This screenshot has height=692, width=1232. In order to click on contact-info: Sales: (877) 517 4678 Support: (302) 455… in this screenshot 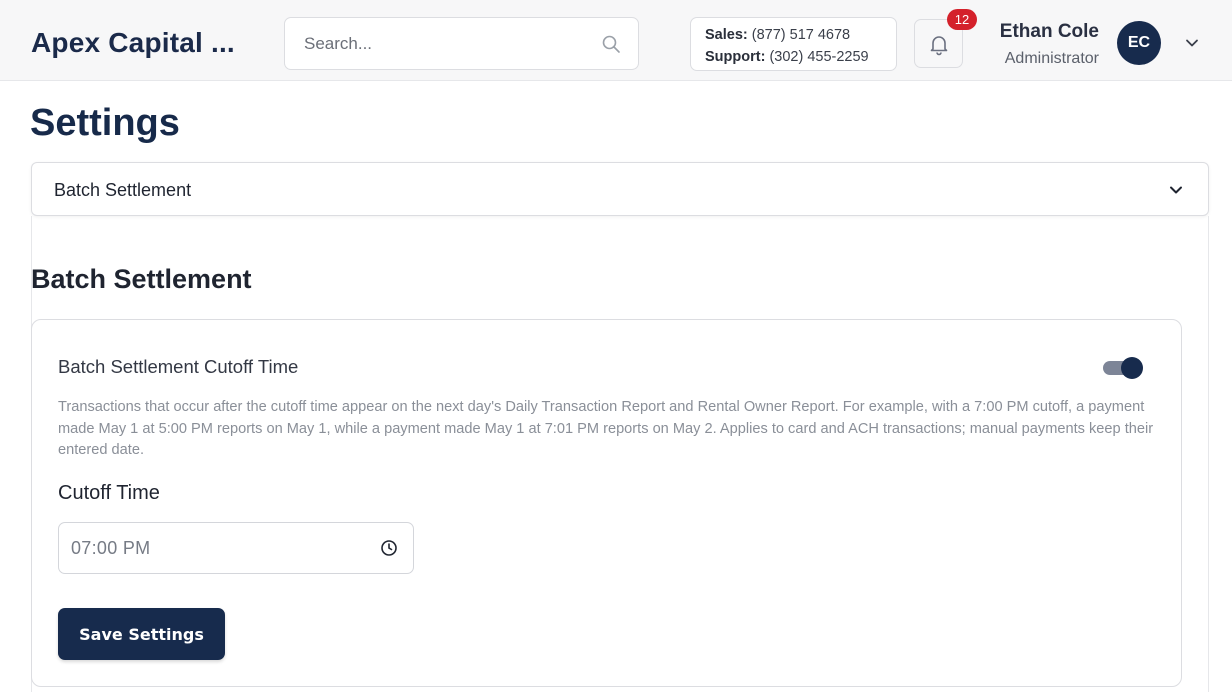, I will do `click(793, 44)`.